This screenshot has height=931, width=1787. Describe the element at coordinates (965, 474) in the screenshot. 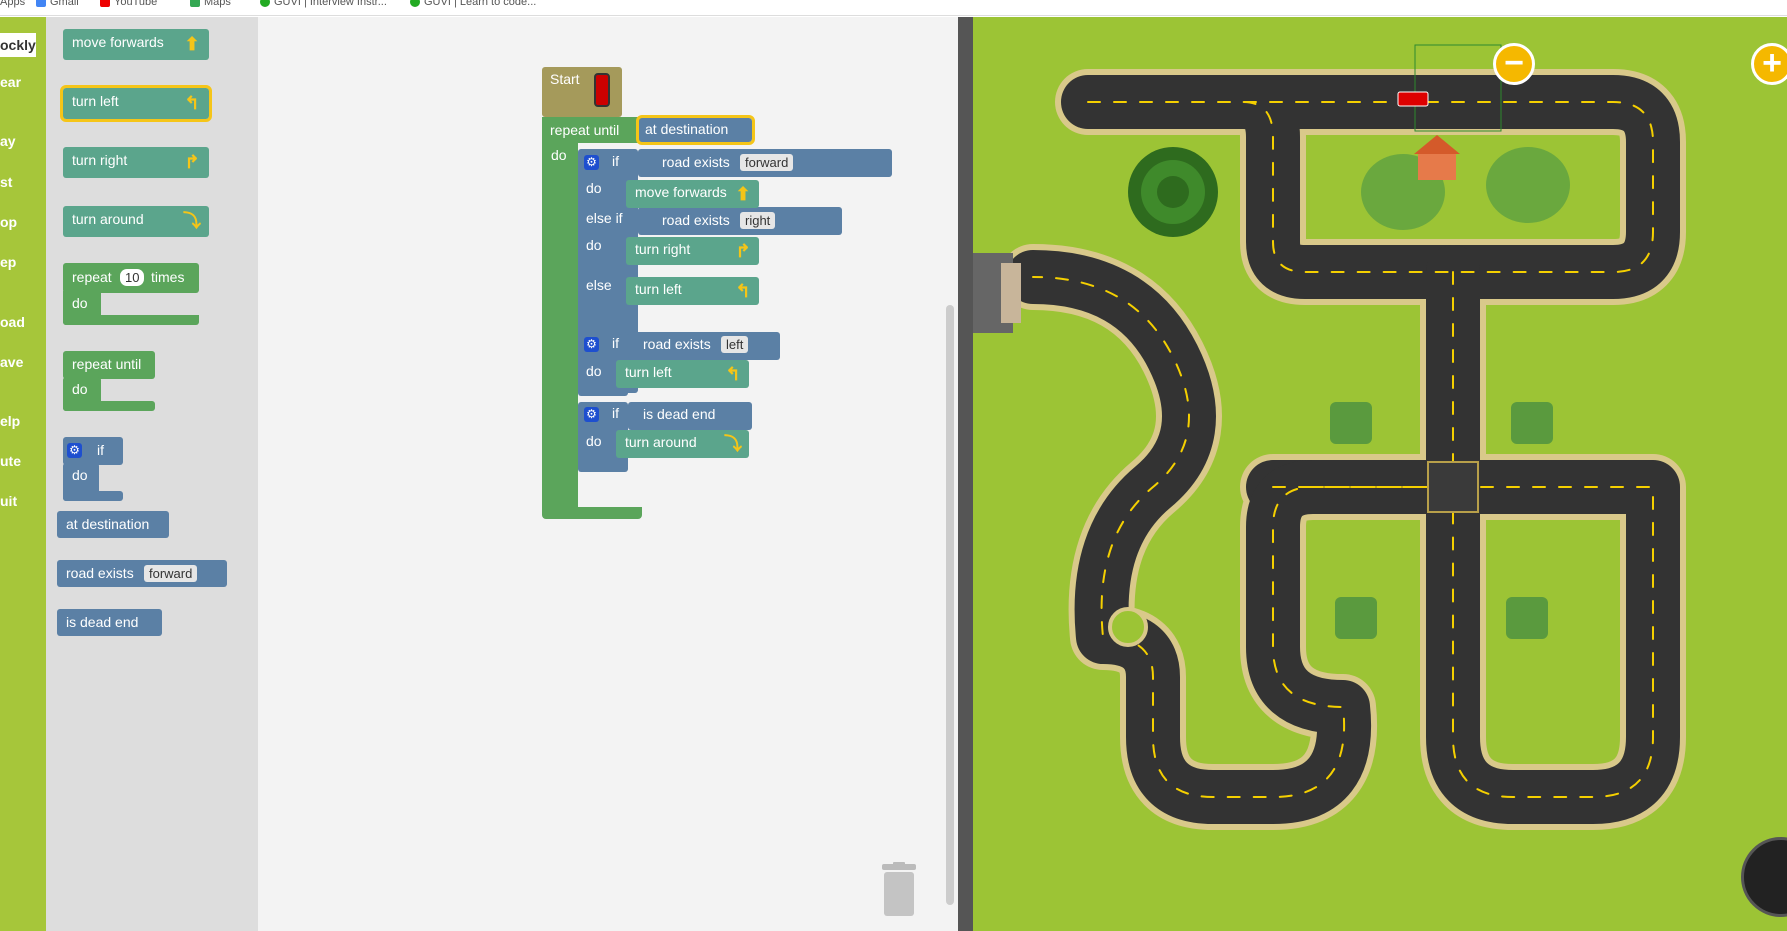

I see `panel-divider` at that location.